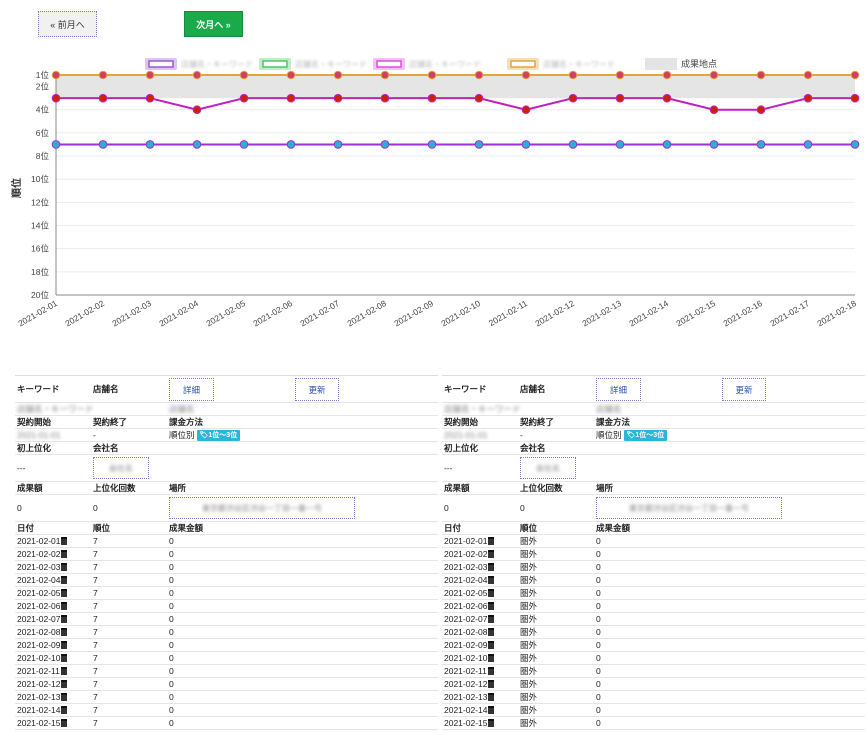  What do you see at coordinates (42, 567) in the screenshot?
I see `row-date: 2021-02-03` at bounding box center [42, 567].